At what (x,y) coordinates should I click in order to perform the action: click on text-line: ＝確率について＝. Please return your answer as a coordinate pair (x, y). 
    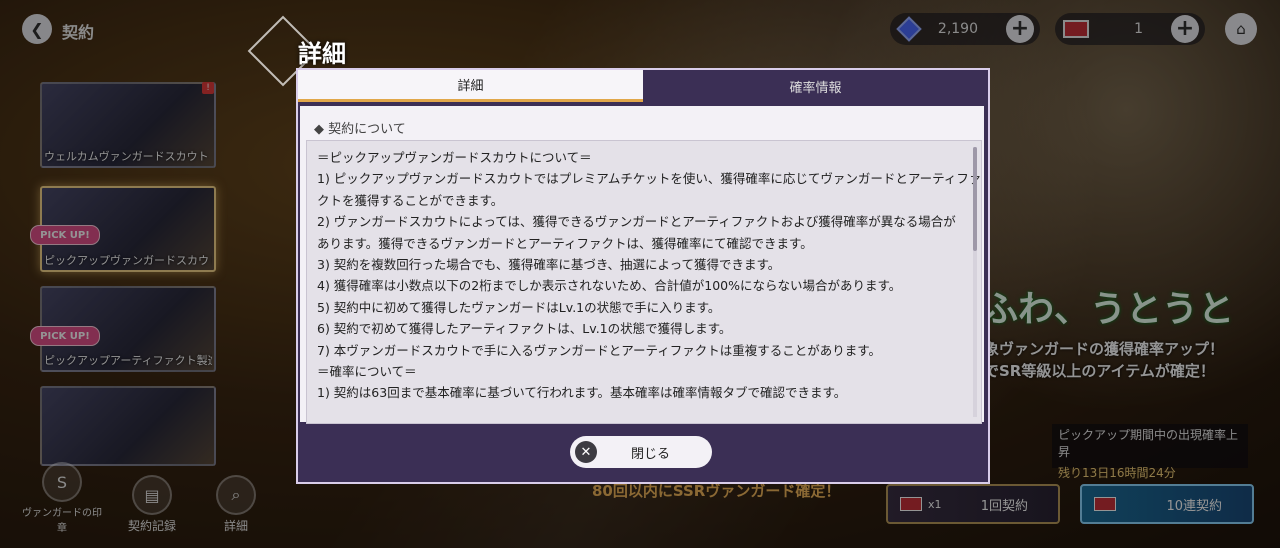
    Looking at the image, I should click on (367, 372).